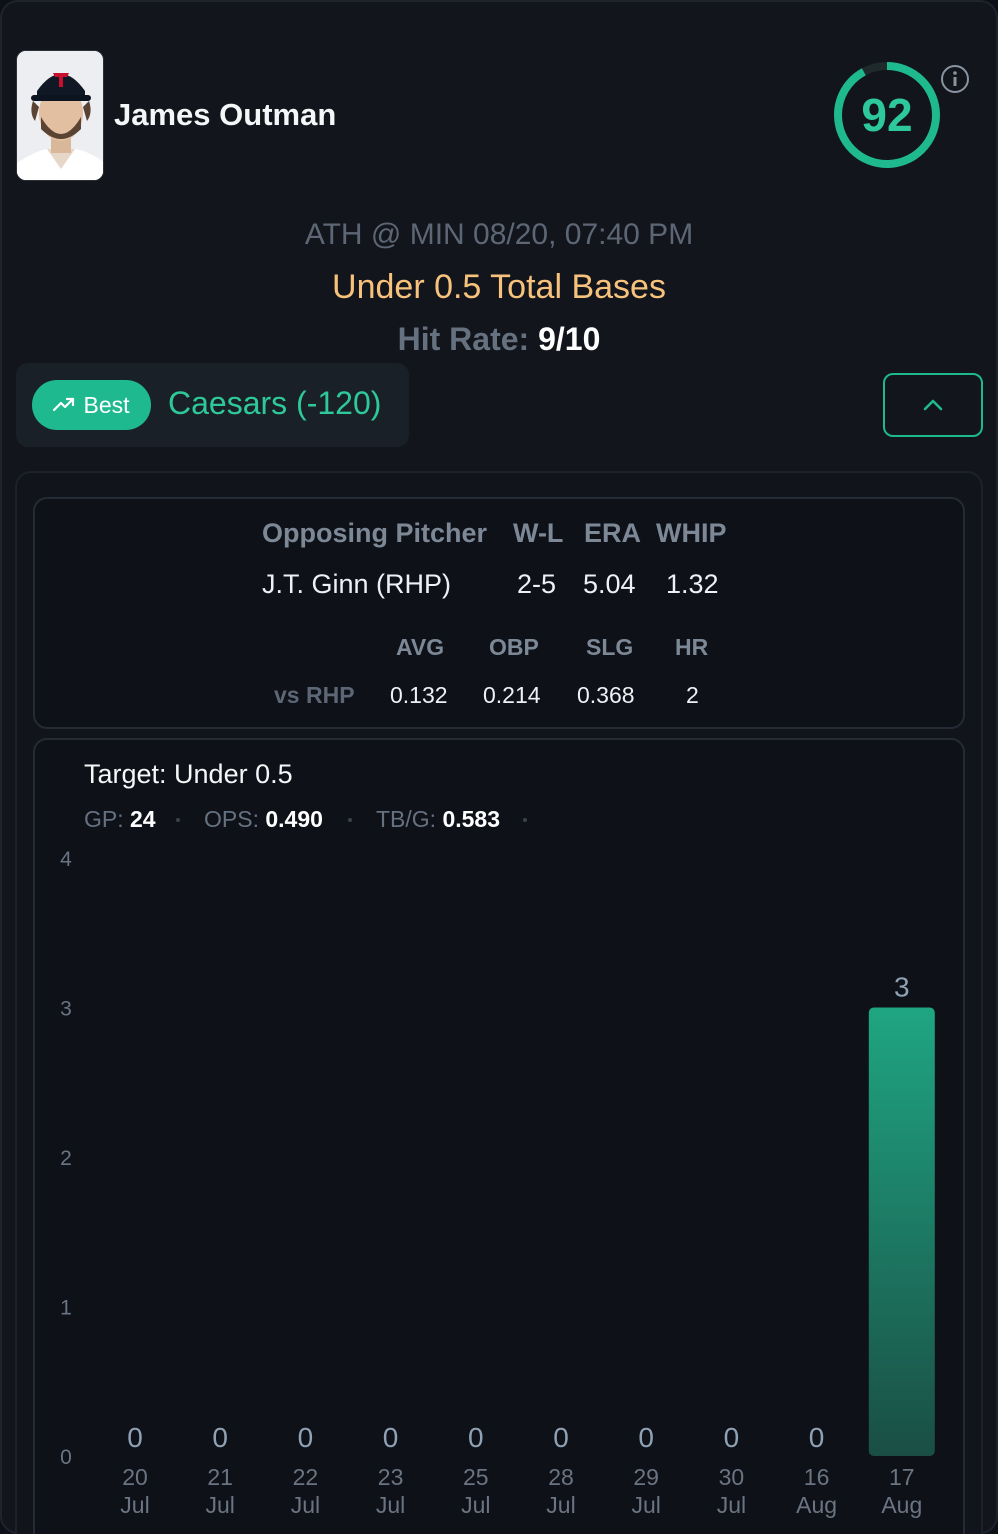 This screenshot has height=1534, width=998. I want to click on x-tick-day: 29, so click(646, 1477).